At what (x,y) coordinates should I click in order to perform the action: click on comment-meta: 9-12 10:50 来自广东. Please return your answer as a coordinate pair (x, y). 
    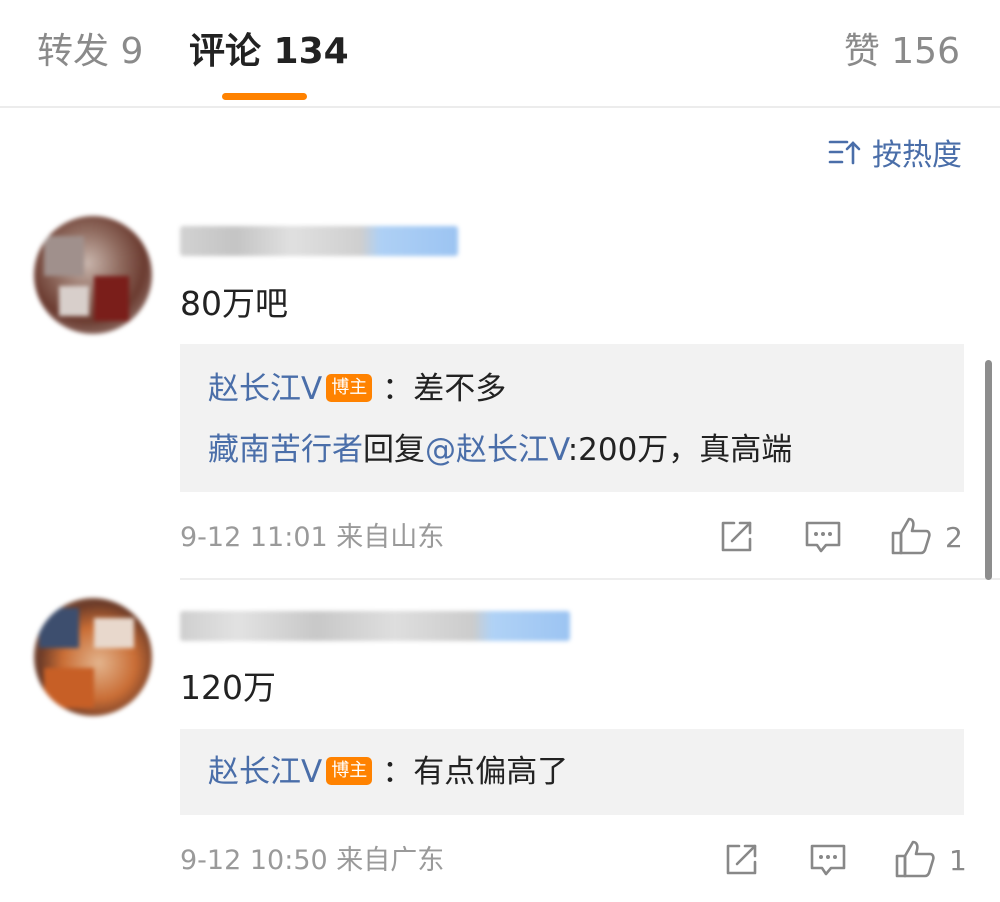
    Looking at the image, I should click on (312, 860).